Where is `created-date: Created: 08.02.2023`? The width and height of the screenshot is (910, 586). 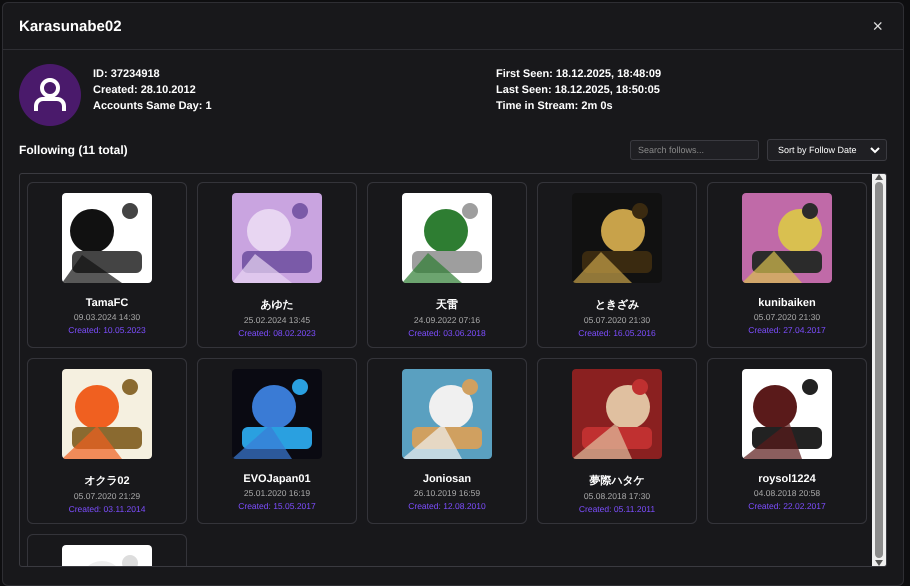
created-date: Created: 08.02.2023 is located at coordinates (277, 333).